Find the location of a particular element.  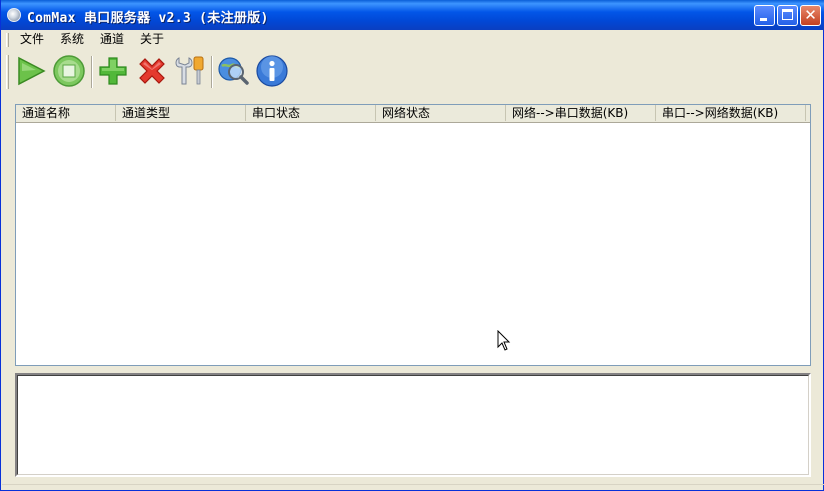

maximize-button is located at coordinates (787, 15).